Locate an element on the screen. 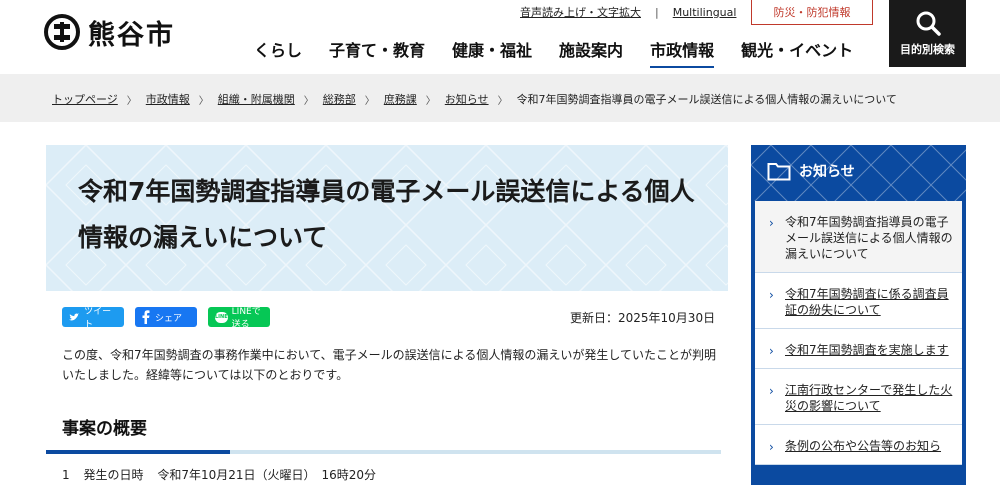 The image size is (1000, 485). sidebar-item-label: 江南行政センターで発生した火災の影響について is located at coordinates (868, 398).